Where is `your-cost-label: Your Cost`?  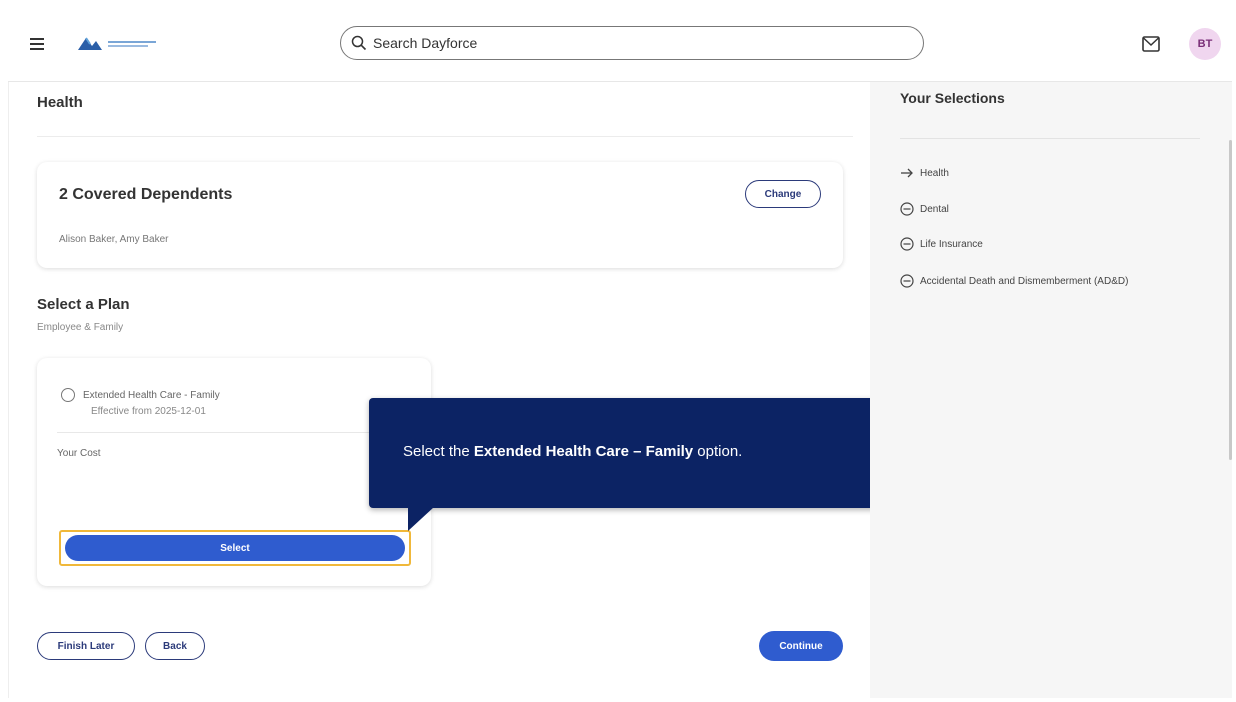 your-cost-label: Your Cost is located at coordinates (79, 453).